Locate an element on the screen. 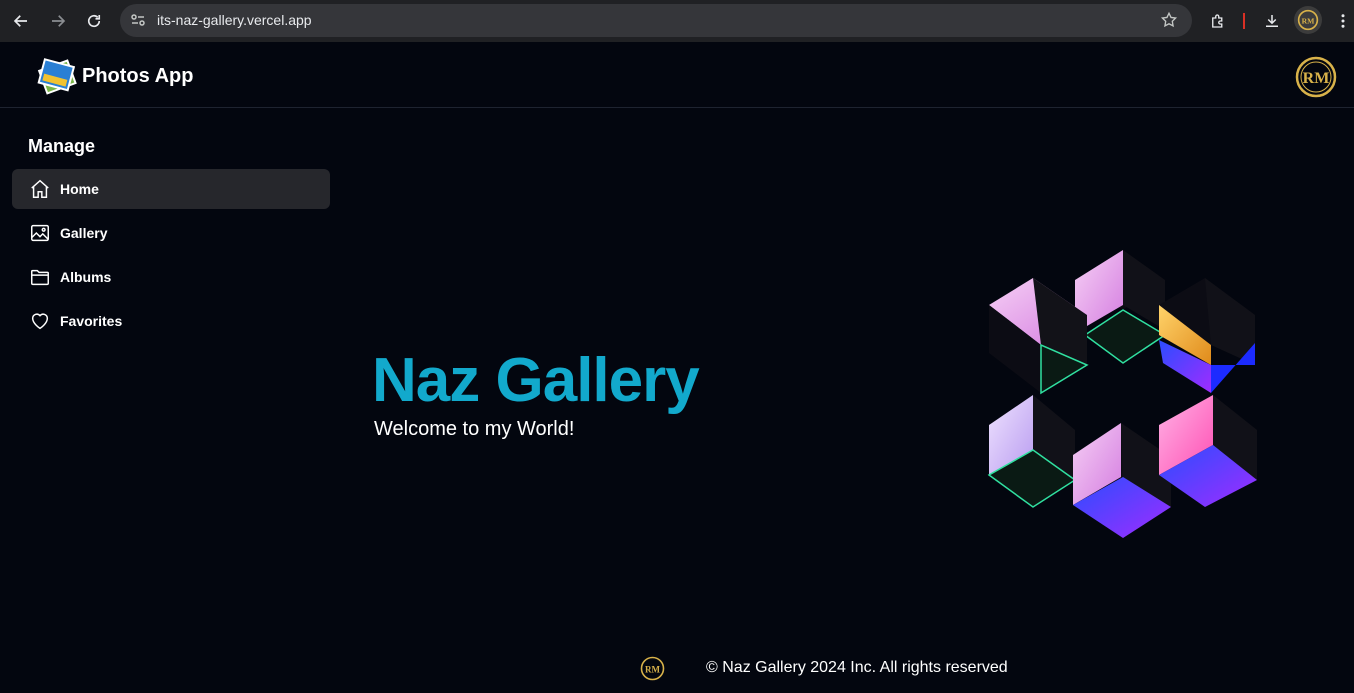 The image size is (1354, 693). user-avatar: RM is located at coordinates (1316, 77).